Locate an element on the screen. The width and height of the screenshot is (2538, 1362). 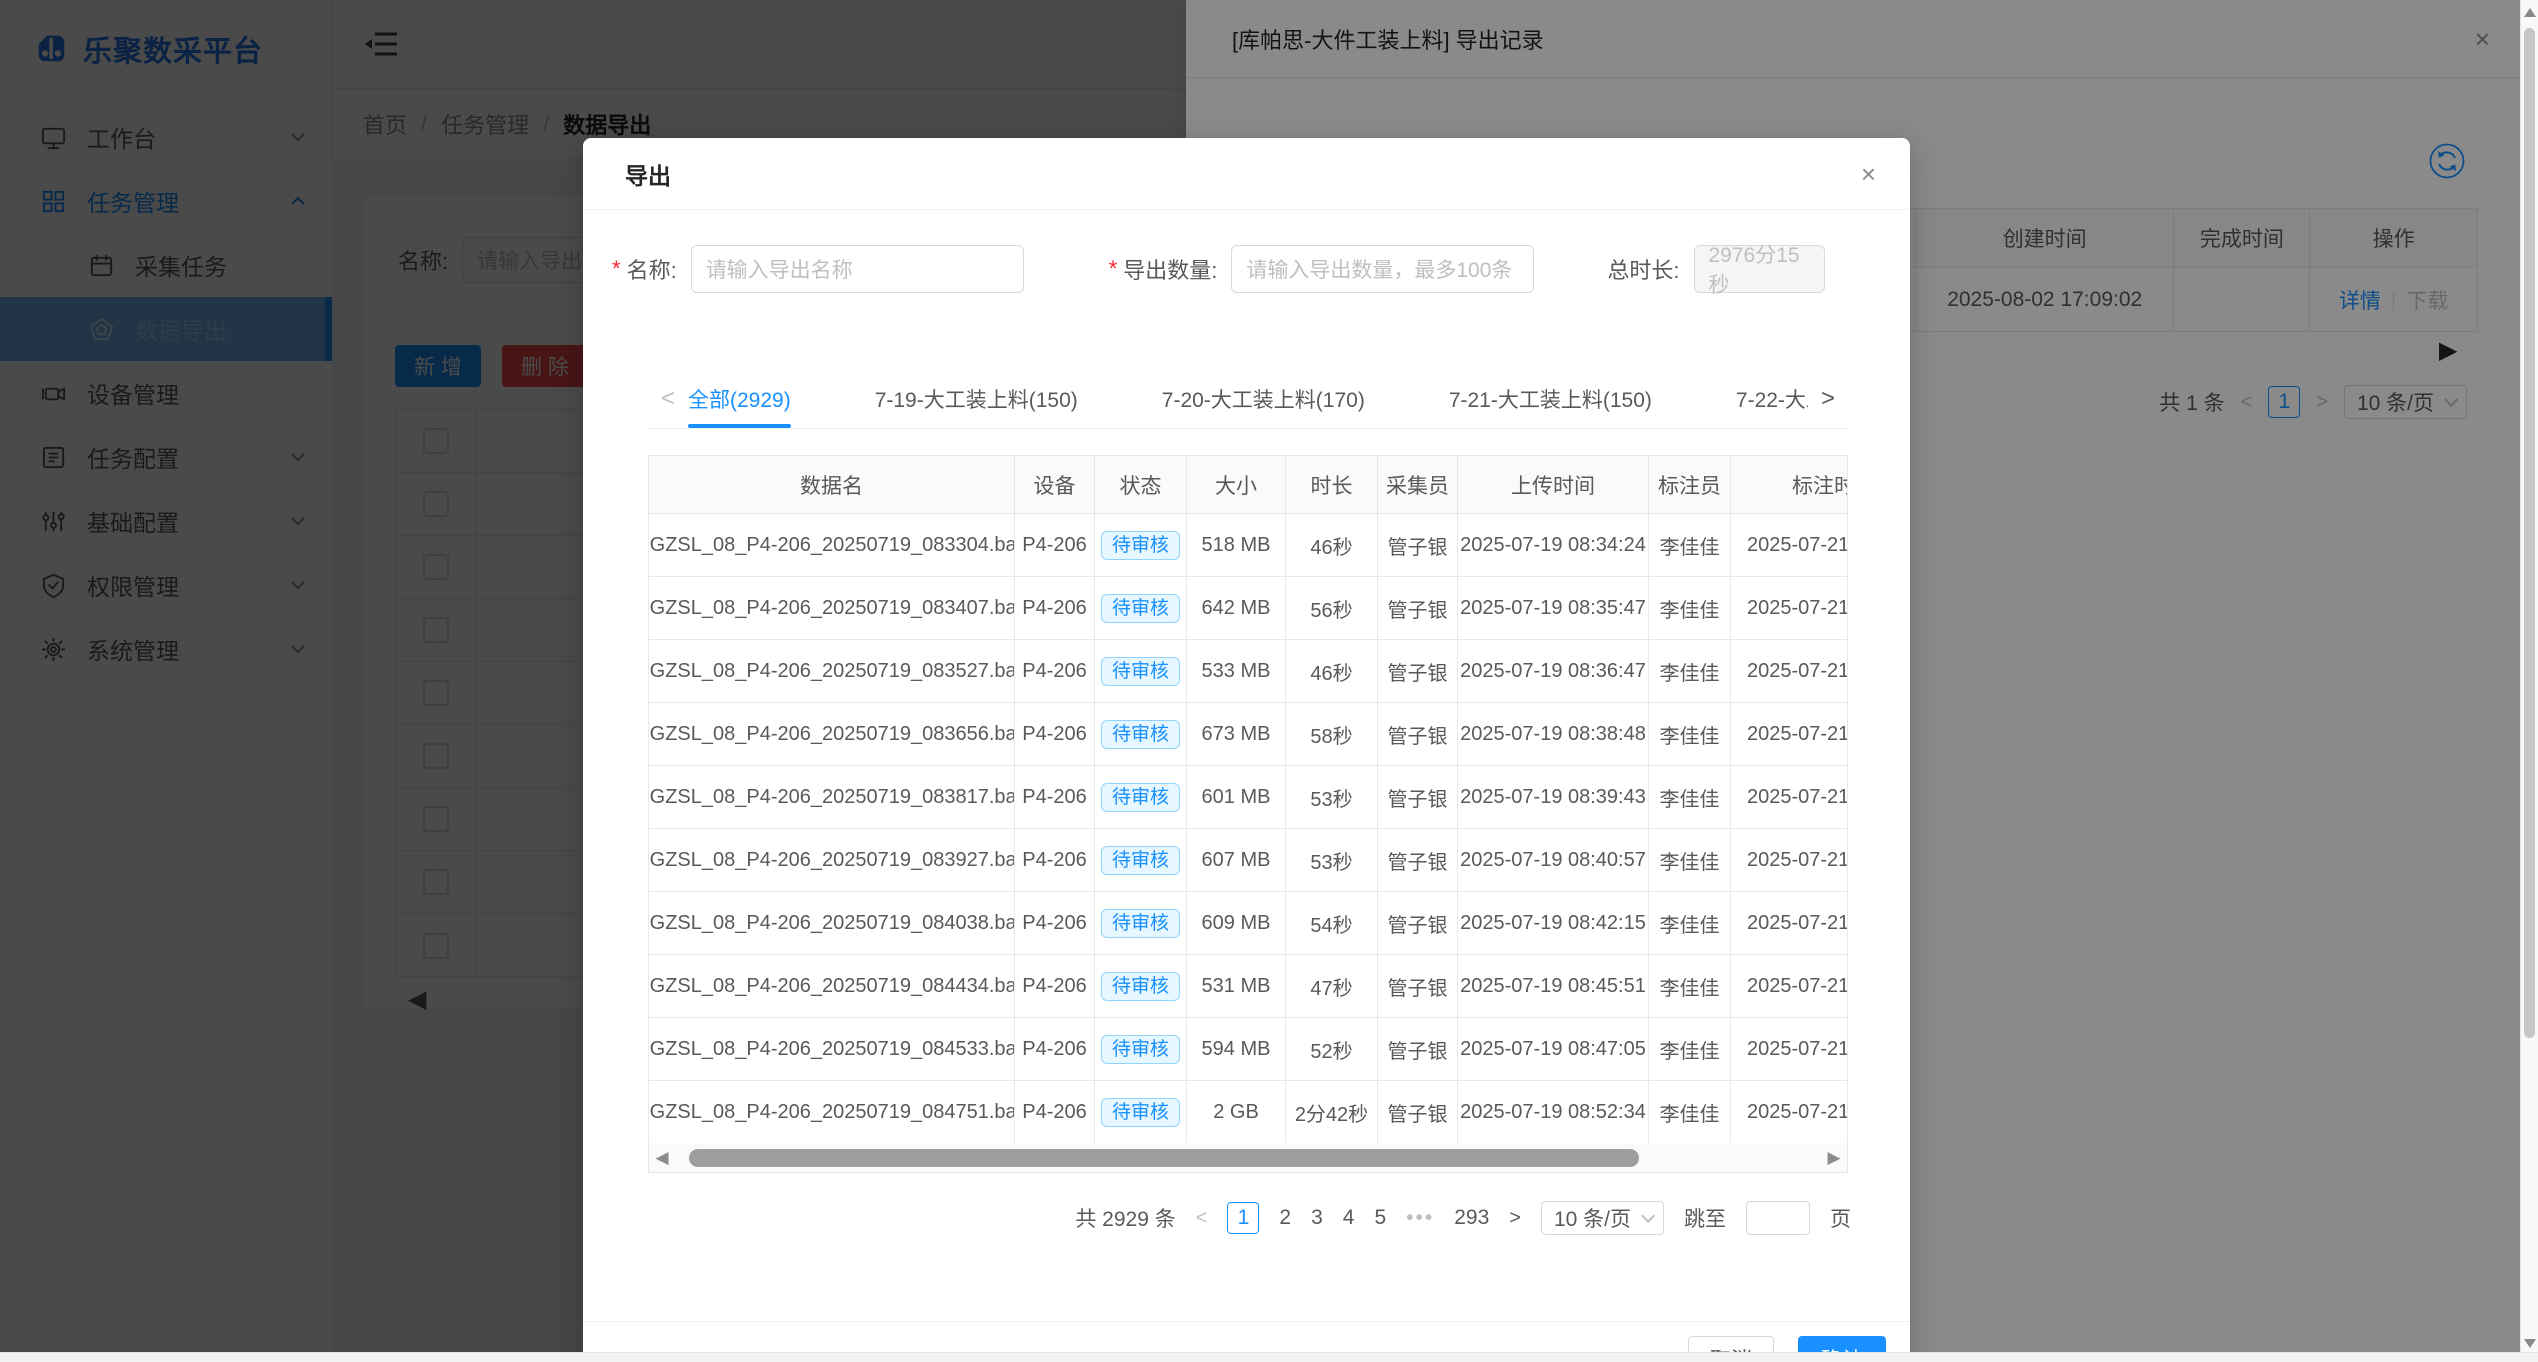
tab-7-20: 7-20-大工装上料(170) is located at coordinates (1263, 399).